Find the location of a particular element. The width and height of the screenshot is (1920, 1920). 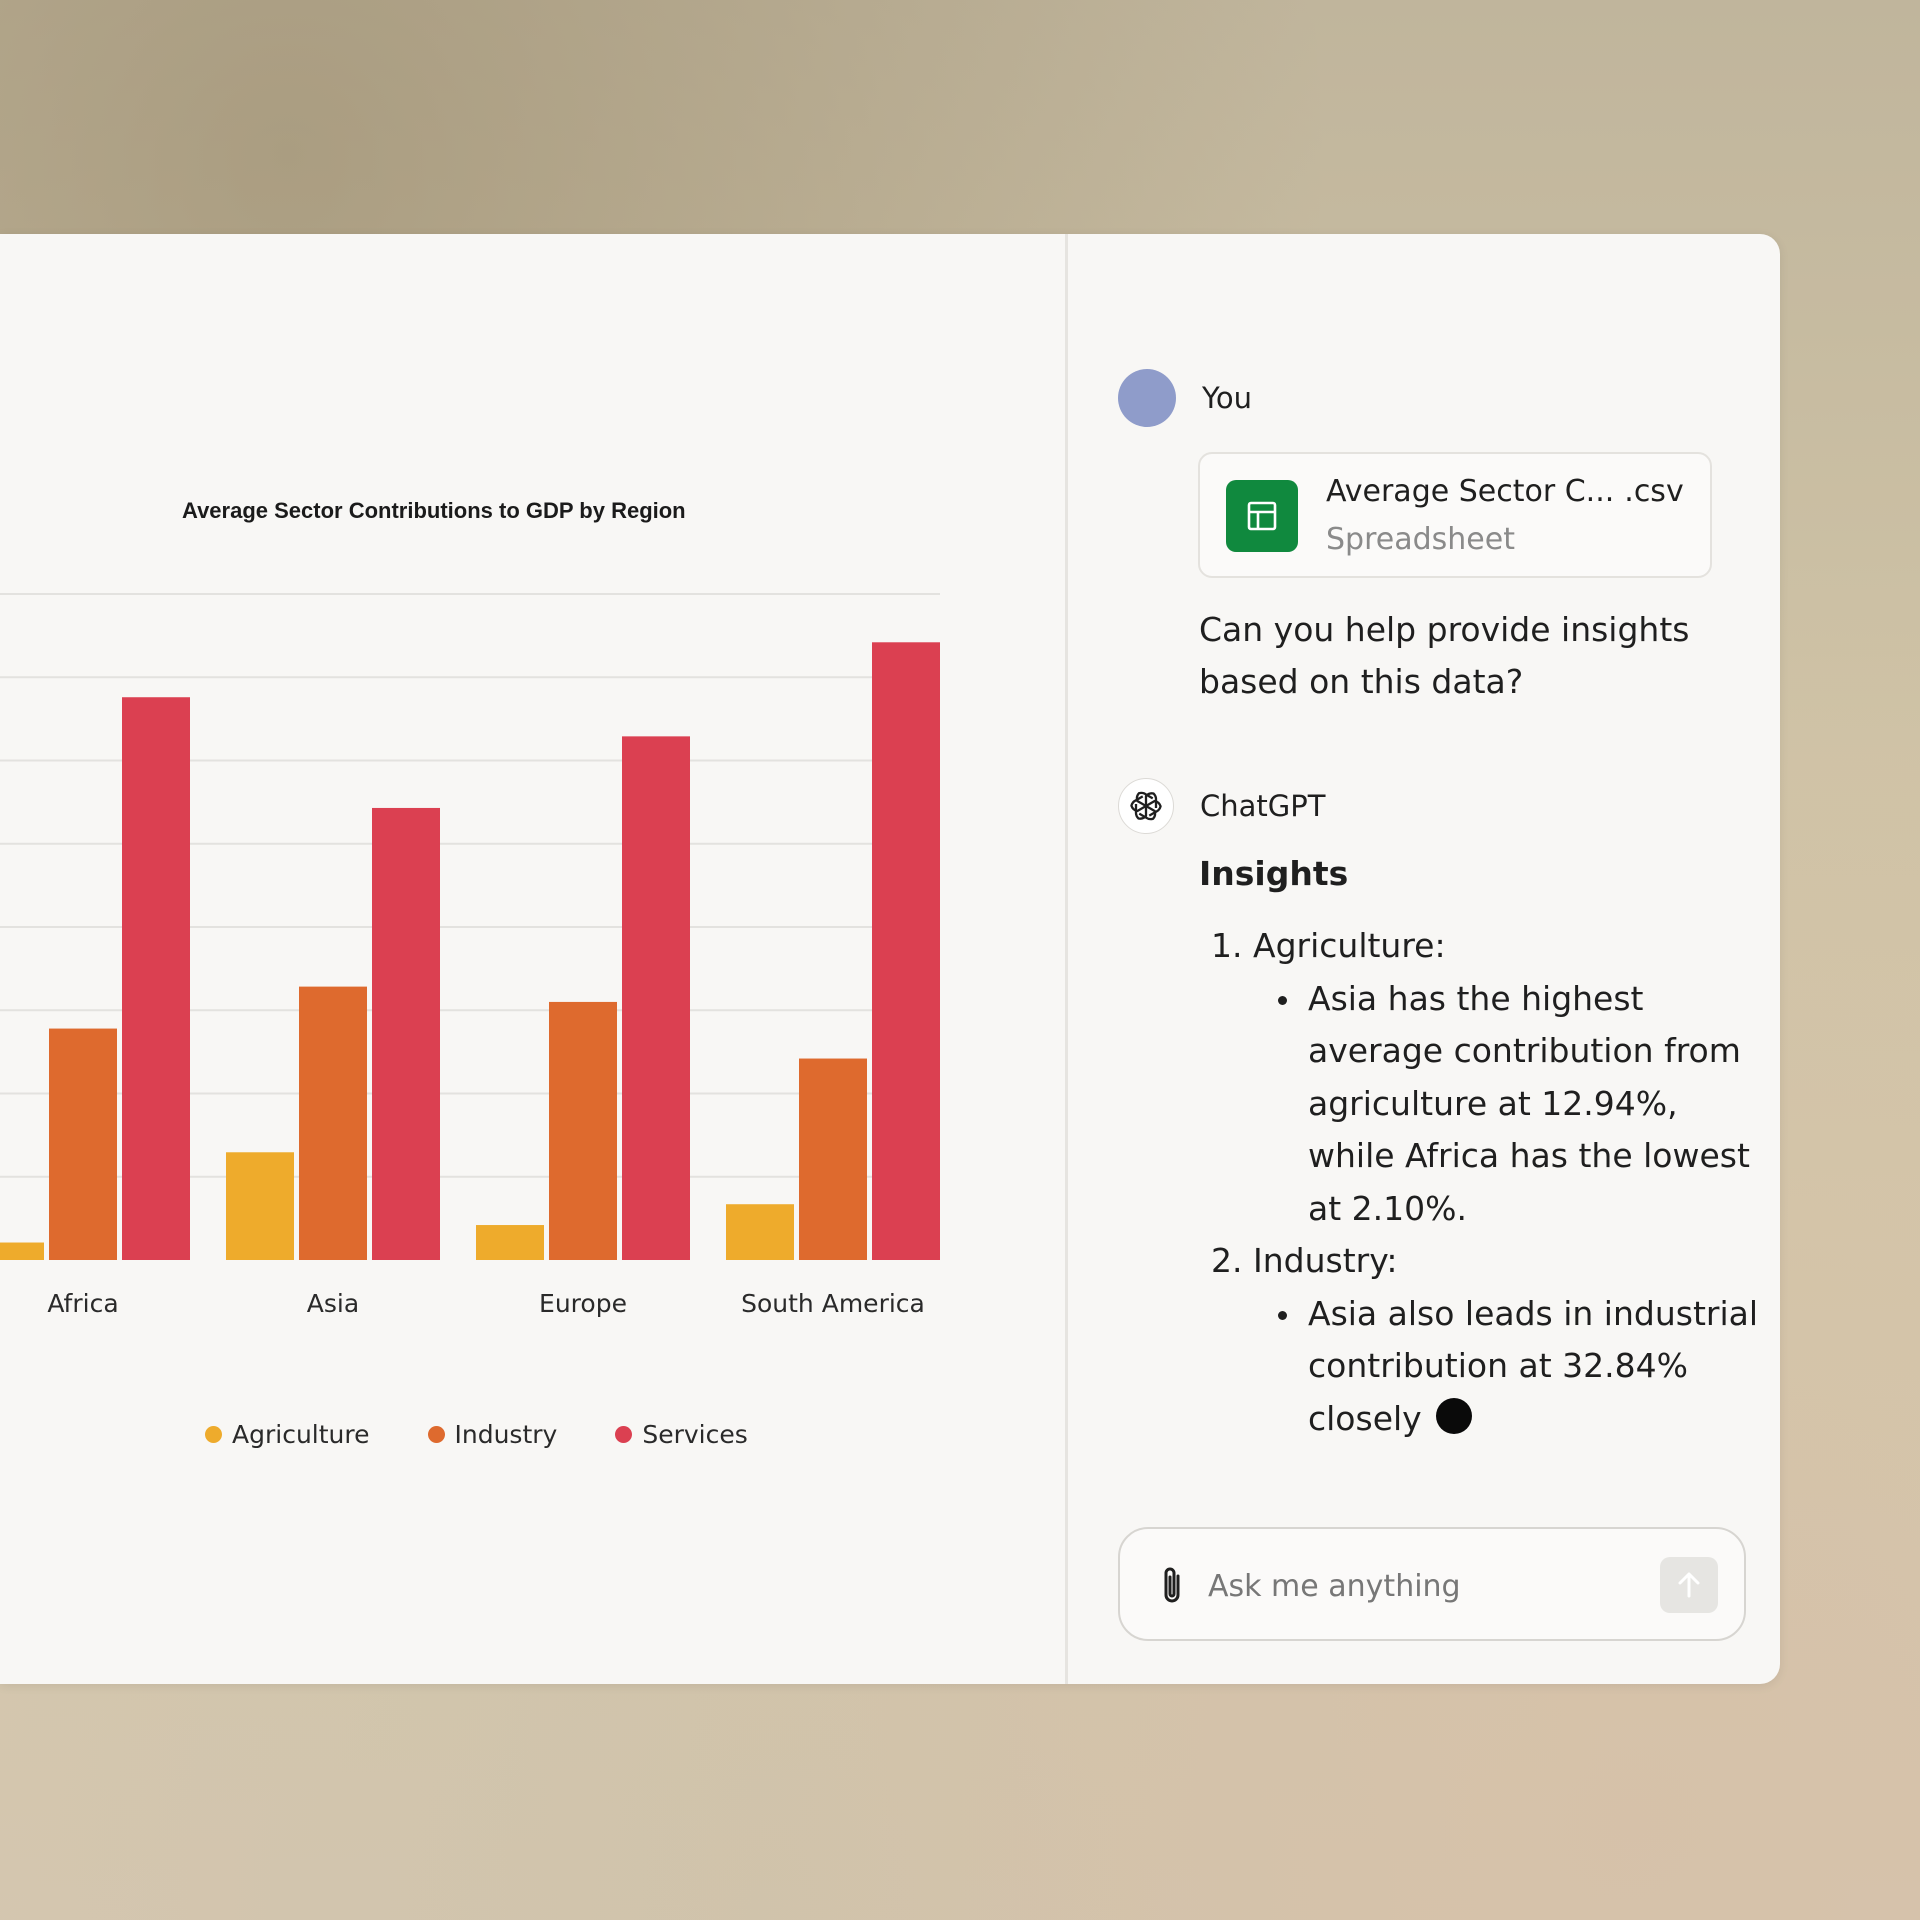

send-button is located at coordinates (1689, 1585).